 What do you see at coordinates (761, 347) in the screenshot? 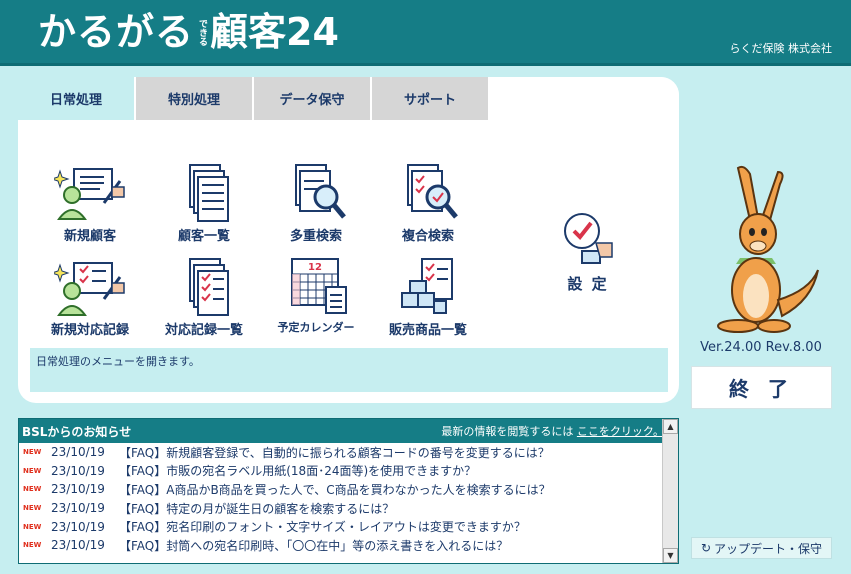
I see `version-text: Ver.24.00 Rev.8.00` at bounding box center [761, 347].